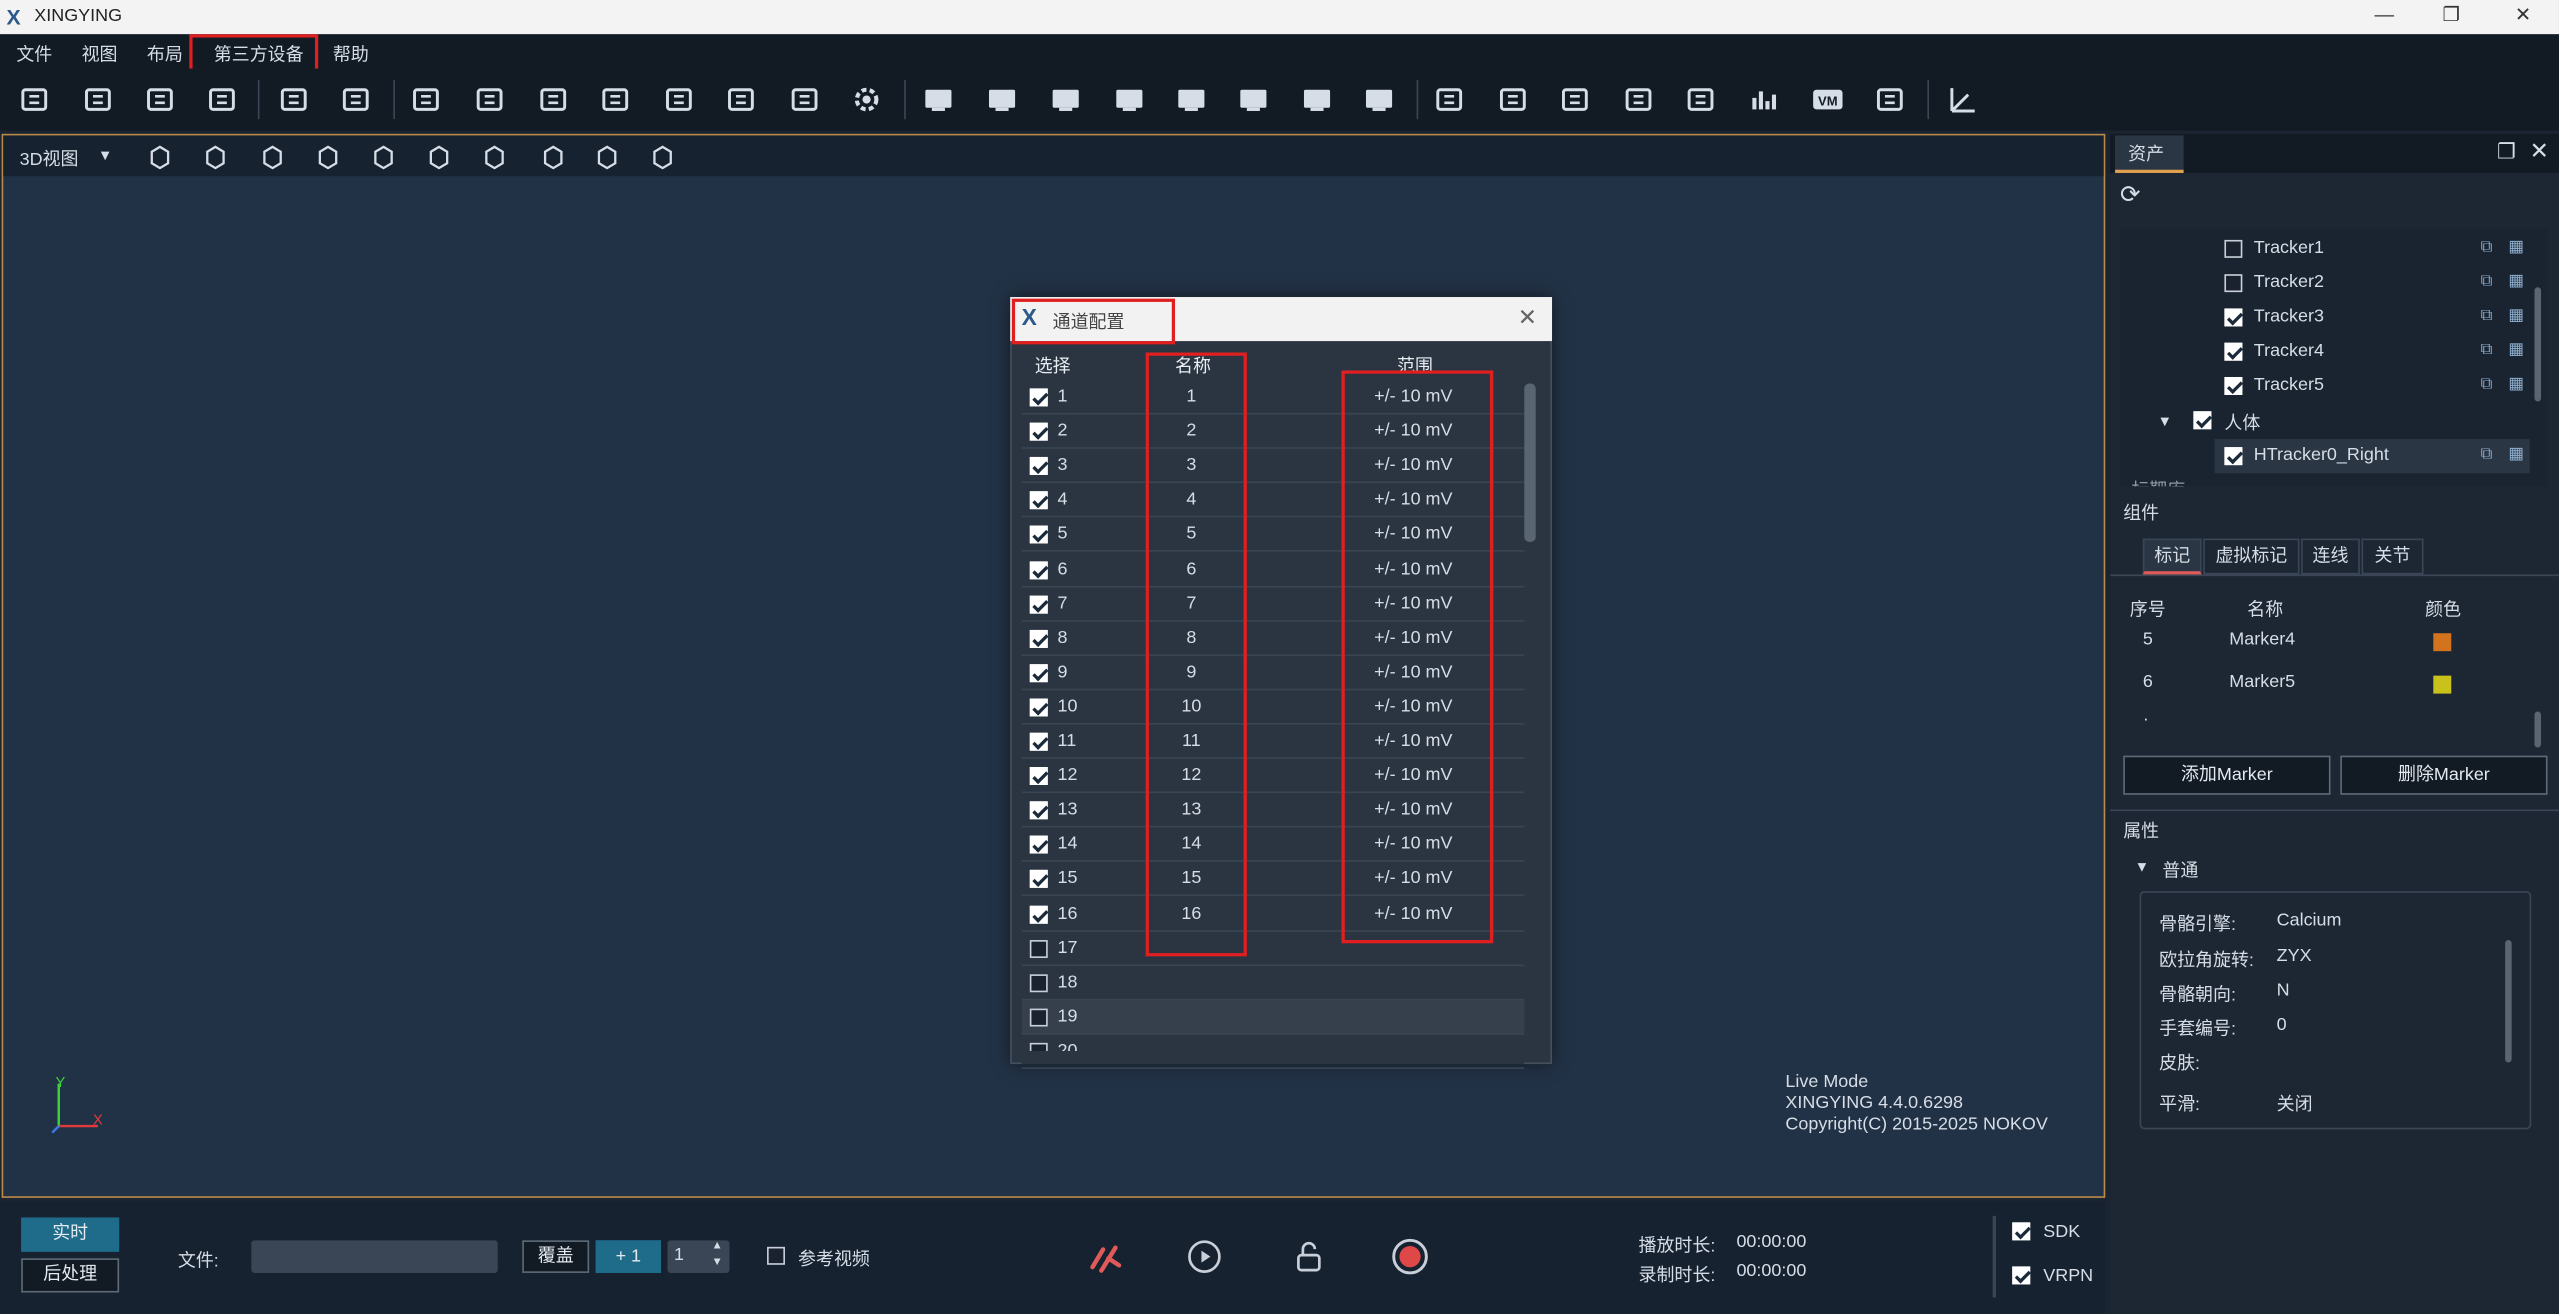  Describe the element at coordinates (2451, 17) in the screenshot. I see `restore-button: ❐` at that location.